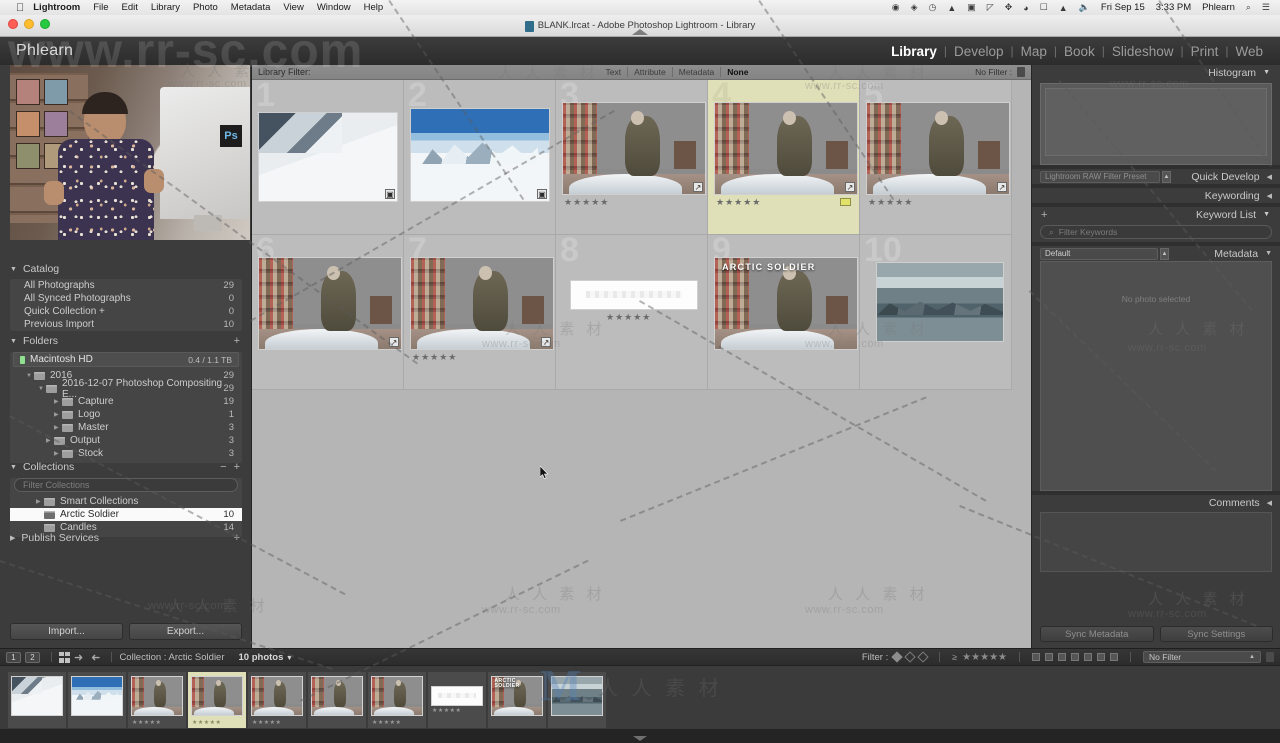  Describe the element at coordinates (936, 311) in the screenshot. I see `grid-cell: 10` at that location.